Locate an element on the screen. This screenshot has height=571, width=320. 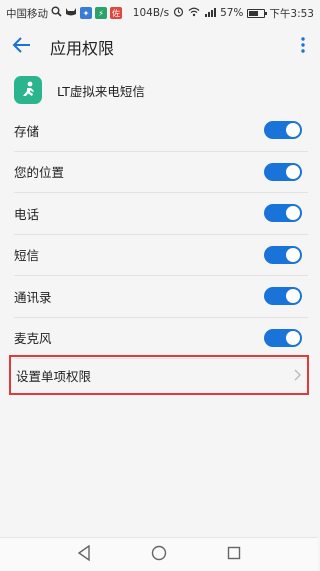
single-permission-settings-row: 设置单项权限 is located at coordinates (159, 375).